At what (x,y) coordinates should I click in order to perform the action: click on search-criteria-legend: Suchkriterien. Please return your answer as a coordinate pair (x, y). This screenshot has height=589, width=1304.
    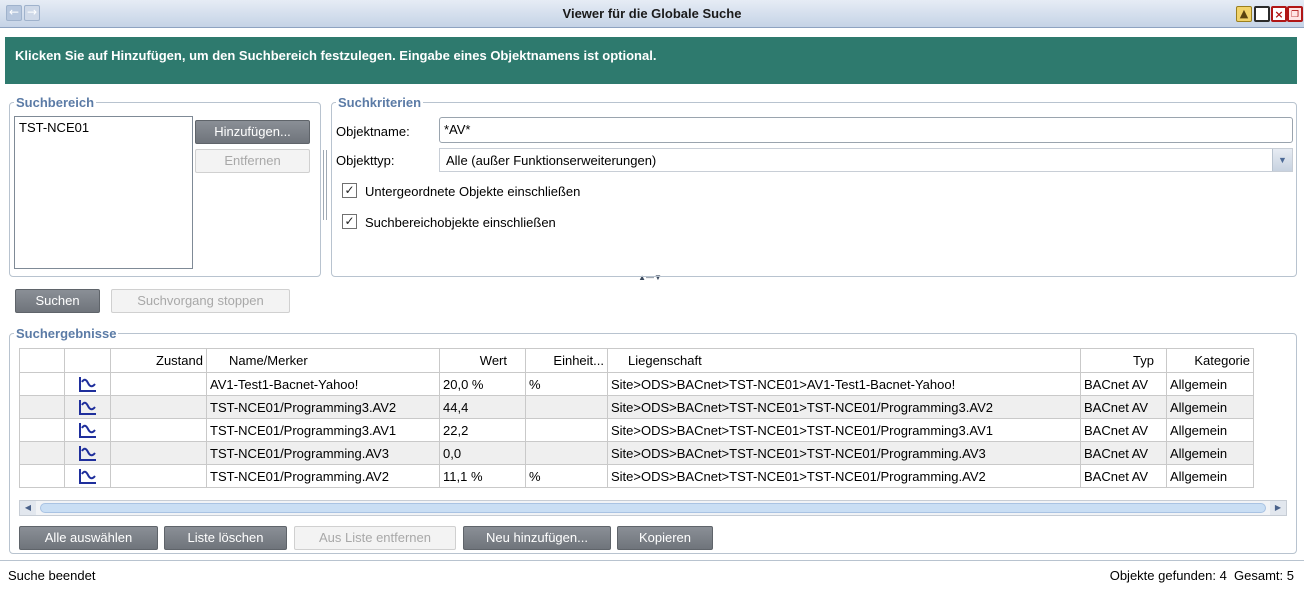
    Looking at the image, I should click on (380, 102).